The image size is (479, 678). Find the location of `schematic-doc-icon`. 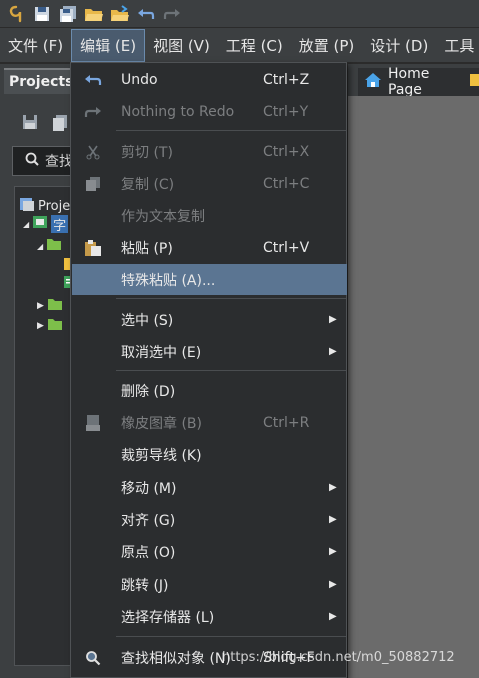

schematic-doc-icon is located at coordinates (474, 82).